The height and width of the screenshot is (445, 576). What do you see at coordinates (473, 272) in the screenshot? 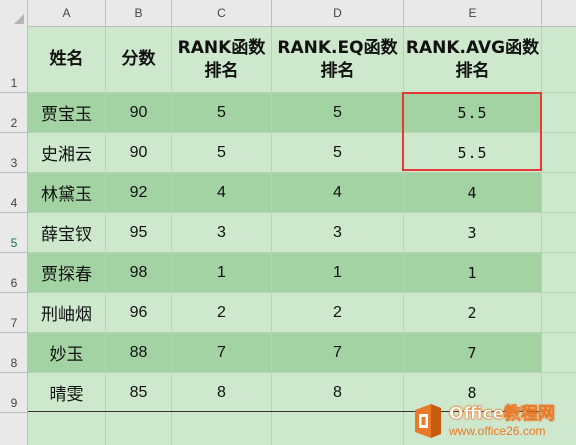
I see `cell-rank-avg: 1` at bounding box center [473, 272].